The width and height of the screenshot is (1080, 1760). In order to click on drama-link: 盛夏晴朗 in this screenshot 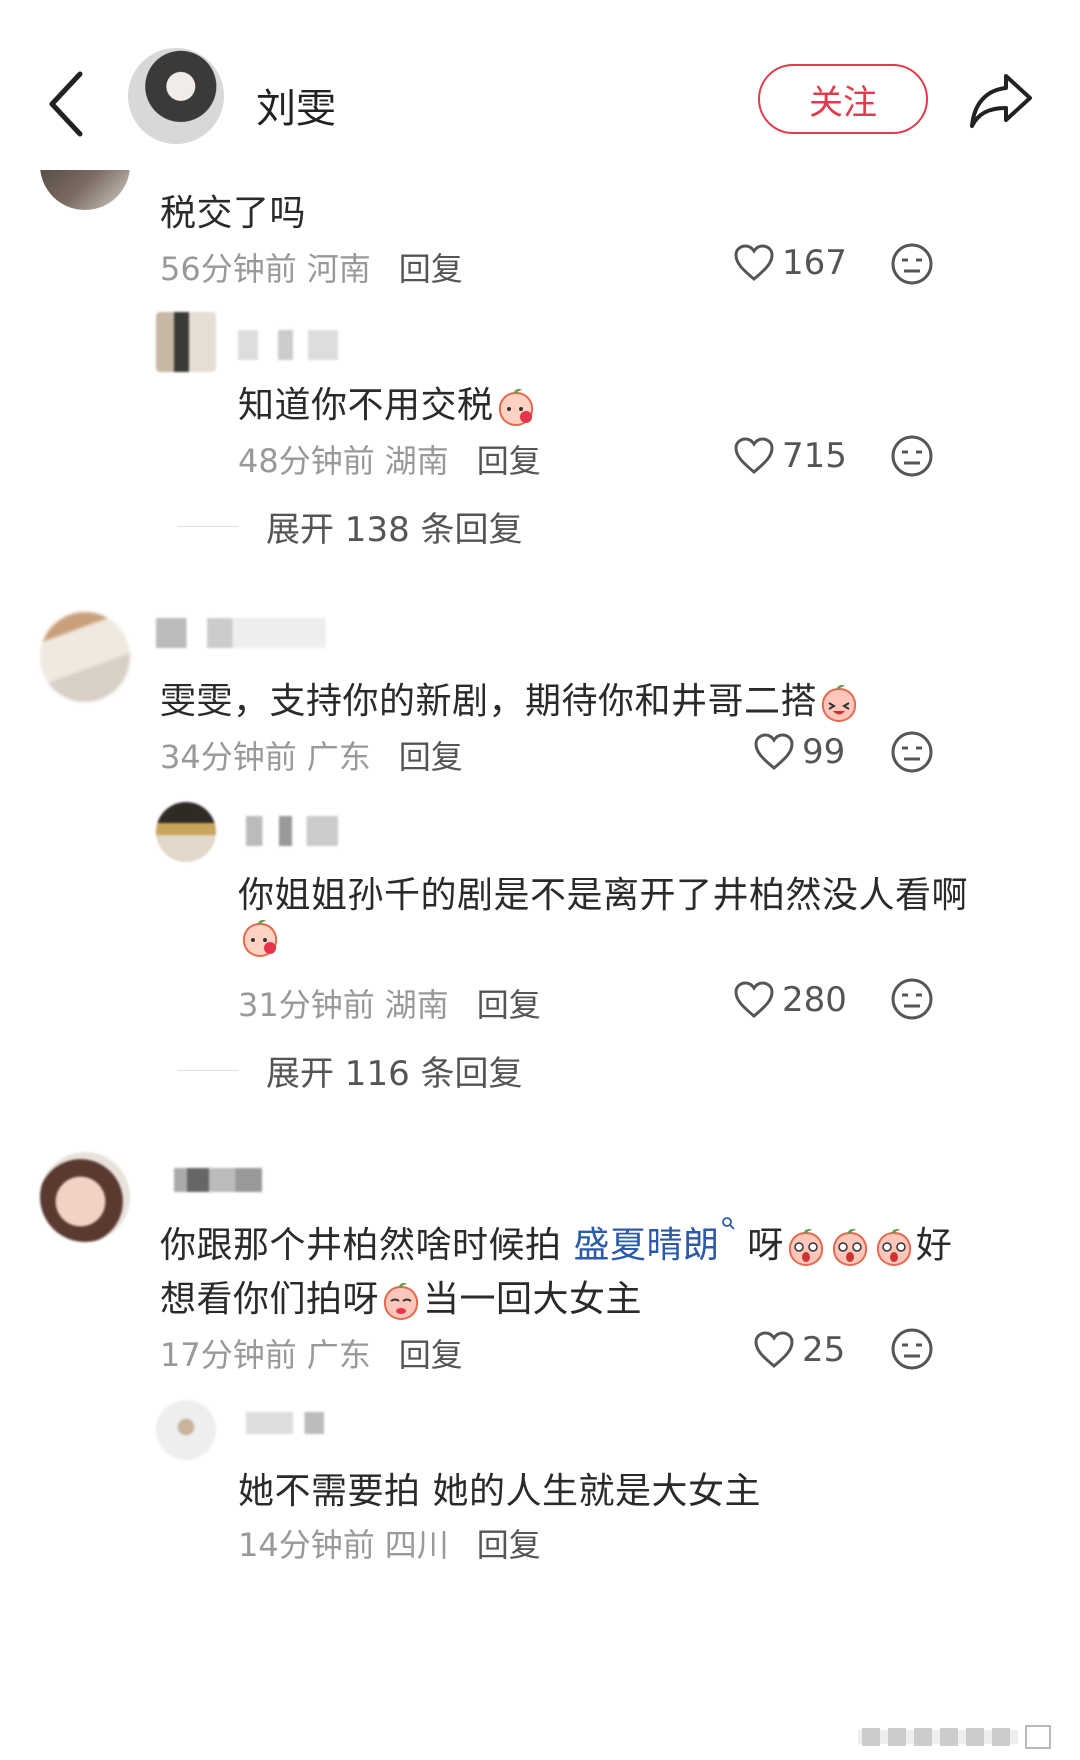, I will do `click(654, 1241)`.